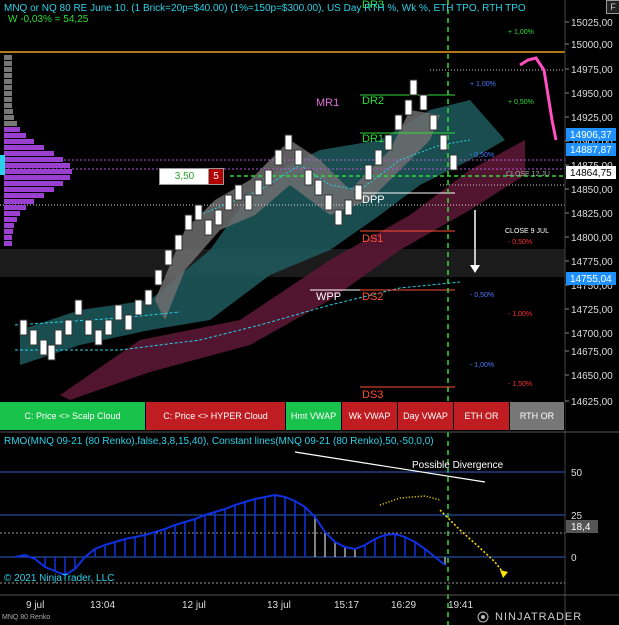 The image size is (619, 625). I want to click on time-tick-label: 15:17, so click(346, 605).